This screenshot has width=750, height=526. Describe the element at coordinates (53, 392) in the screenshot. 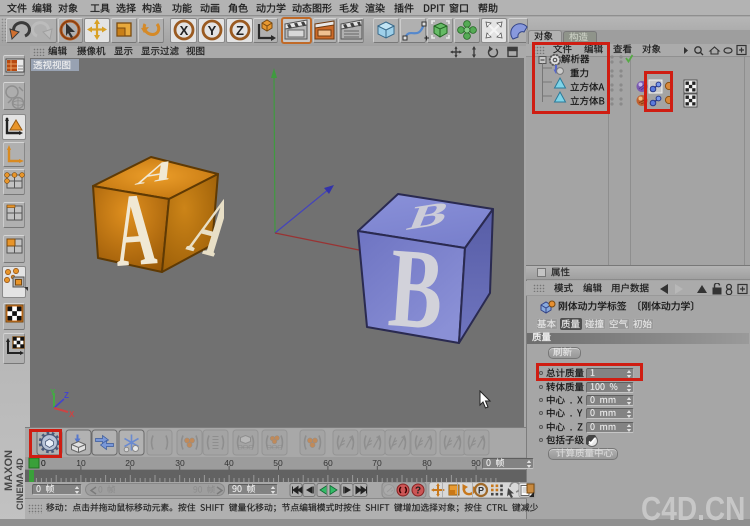

I see `svg-text: Y` at that location.